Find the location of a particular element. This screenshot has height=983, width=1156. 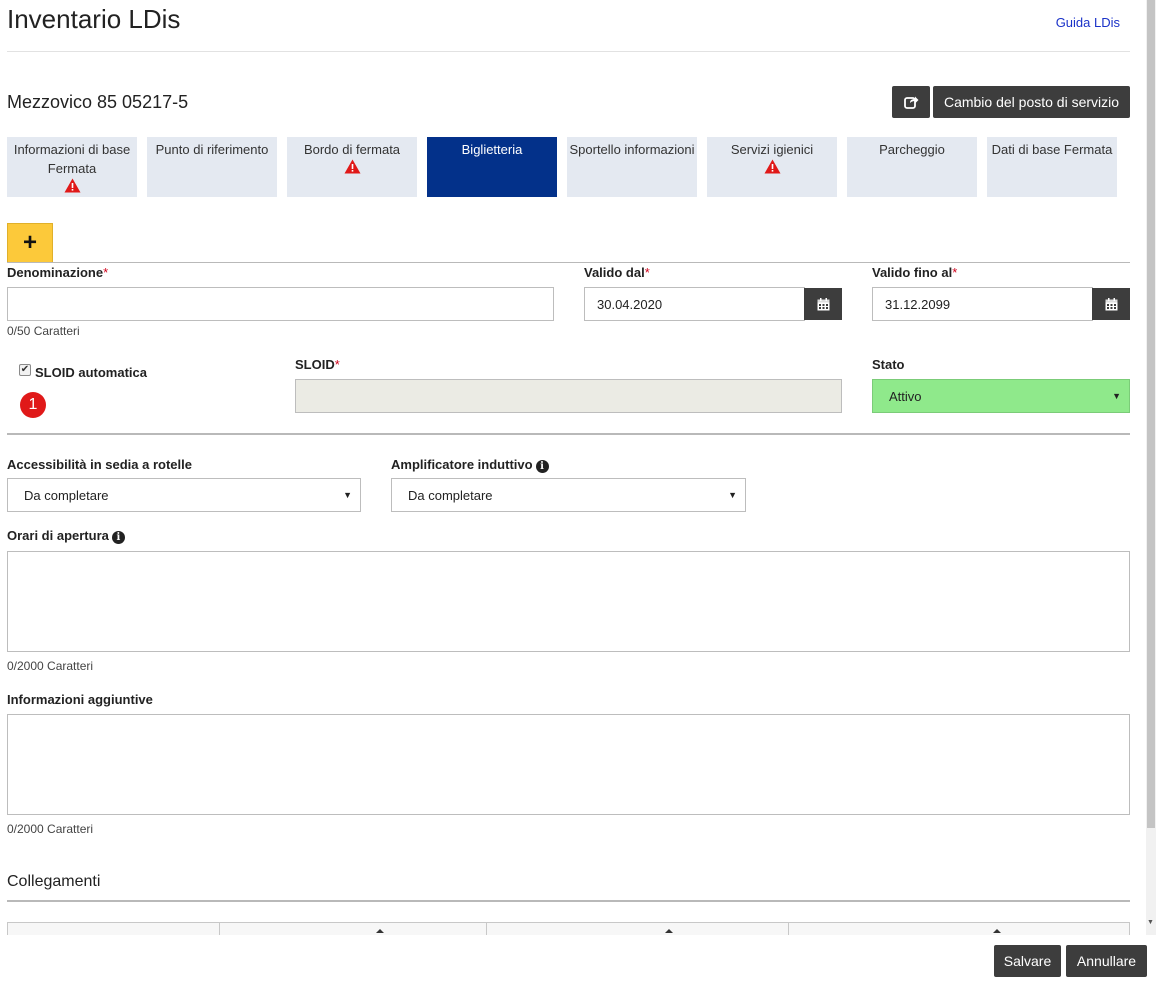

share-button is located at coordinates (911, 102).